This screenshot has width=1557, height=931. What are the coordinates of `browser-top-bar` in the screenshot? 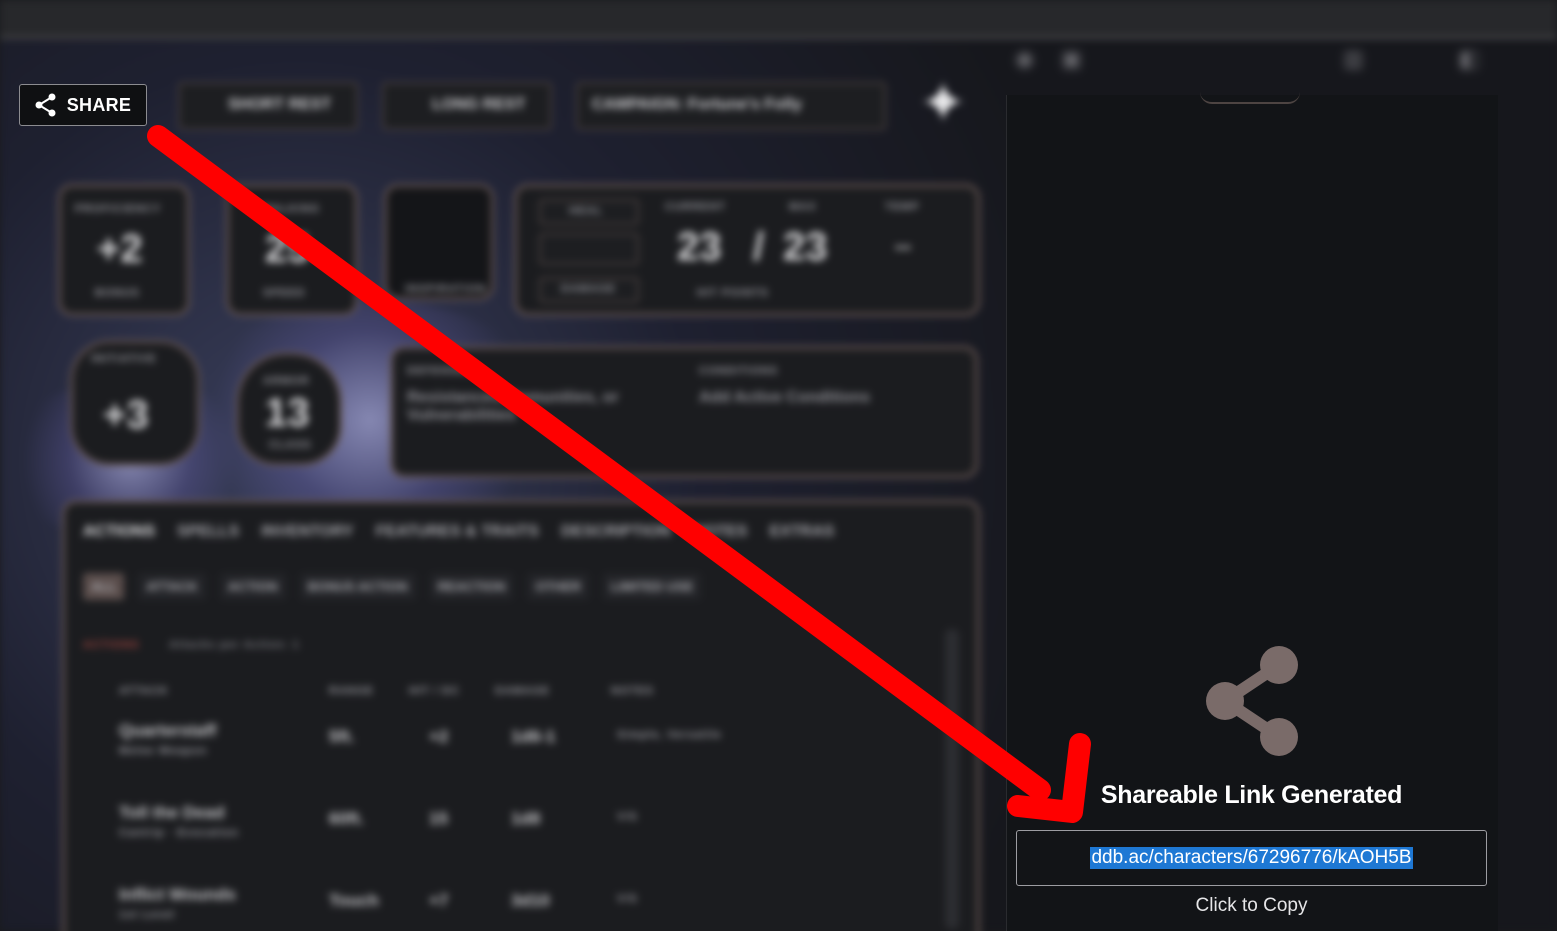 It's located at (778, 19).